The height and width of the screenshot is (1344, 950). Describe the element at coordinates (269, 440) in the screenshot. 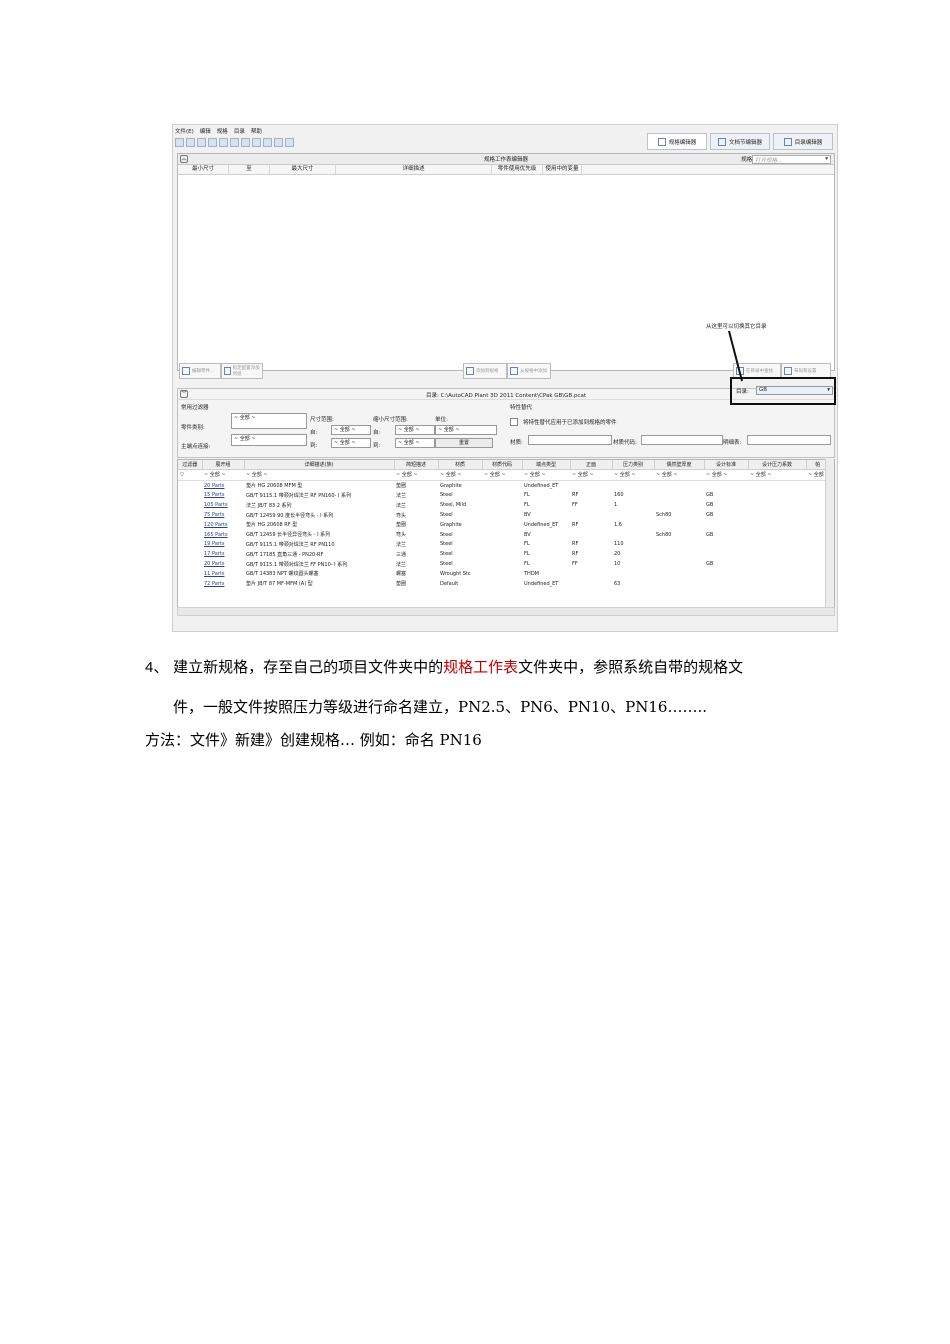

I see `end-connection-select: ~ 全部 ~` at that location.